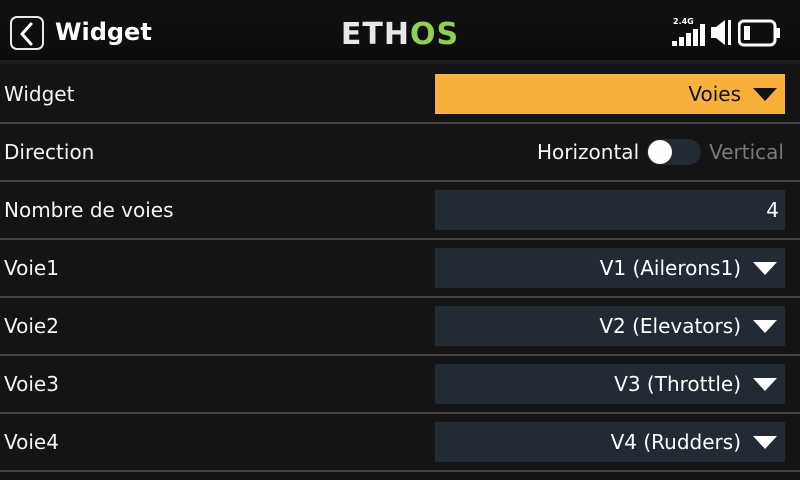 Image resolution: width=800 pixels, height=480 pixels. I want to click on status-area: 2.4G, so click(732, 32).